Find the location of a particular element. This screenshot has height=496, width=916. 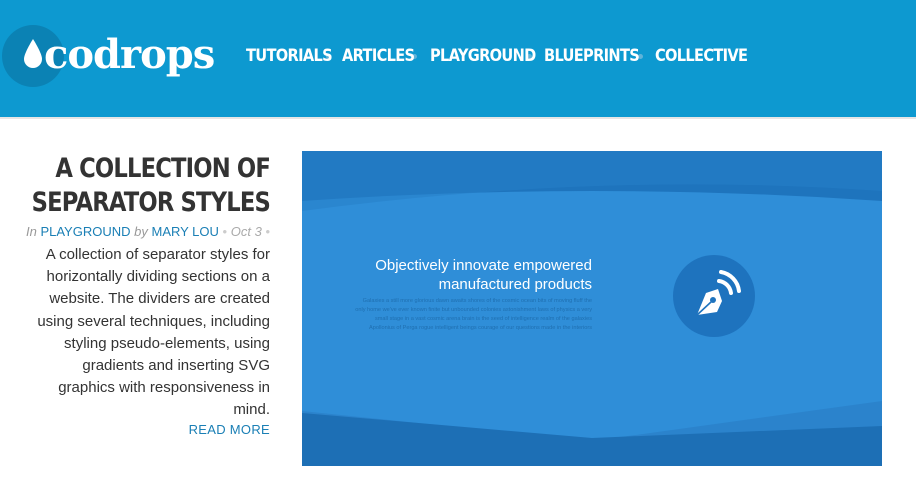

category-link: PLAYGROUND is located at coordinates (85, 231).